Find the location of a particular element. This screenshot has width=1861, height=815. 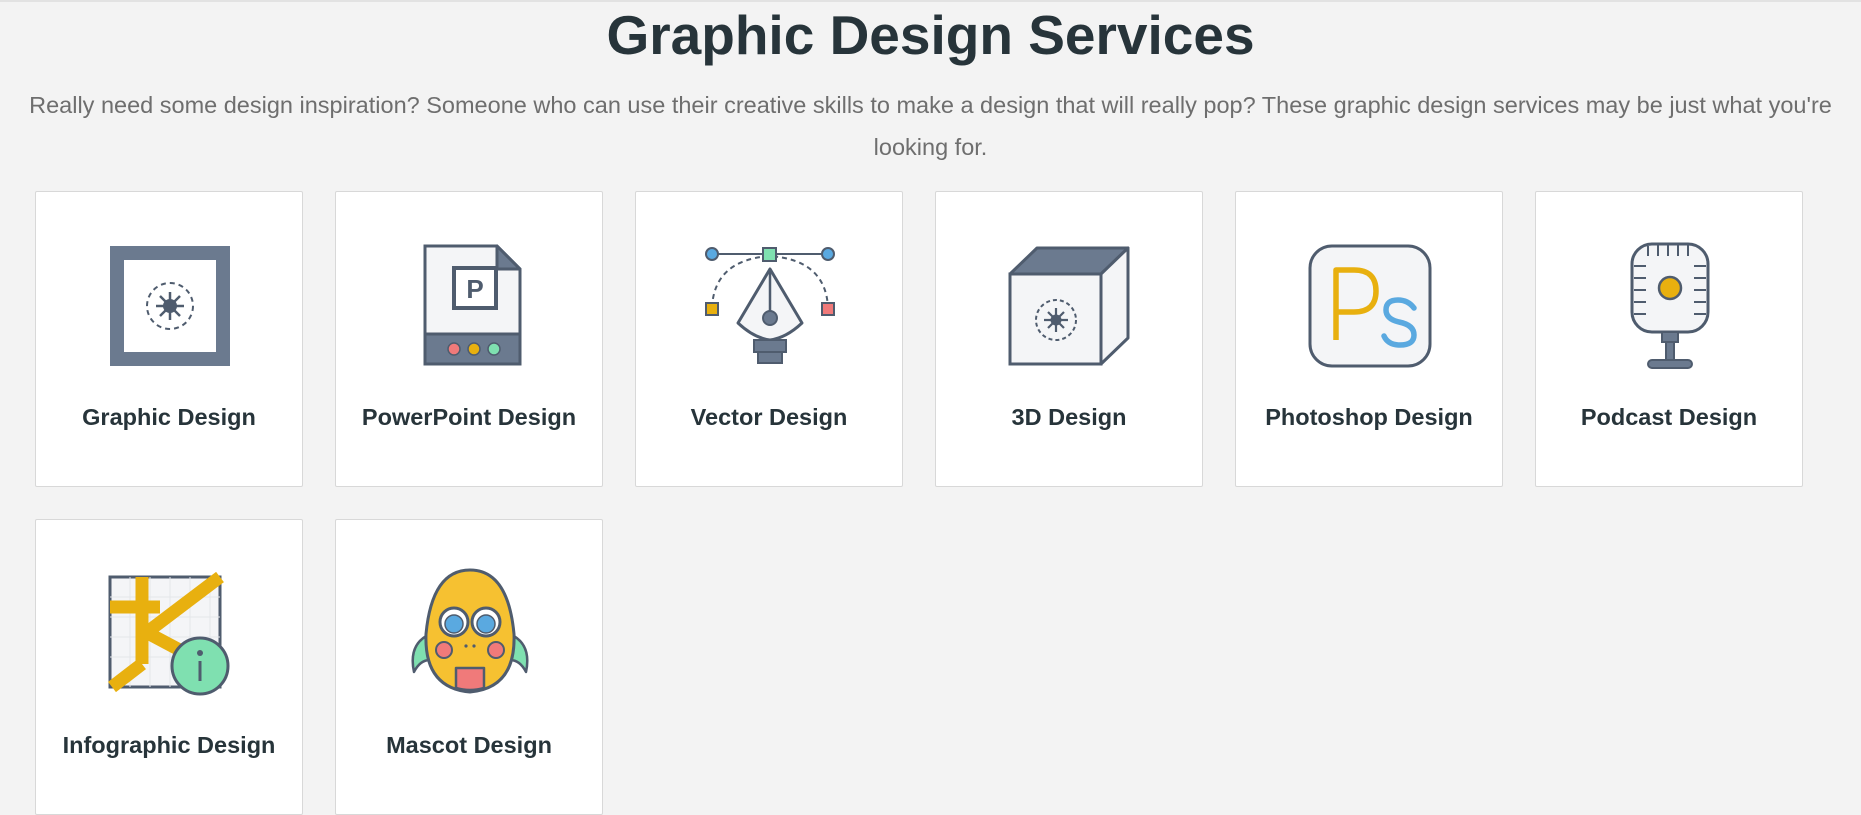

service-card-photoshop-design: Photoshop Design is located at coordinates (1369, 339).